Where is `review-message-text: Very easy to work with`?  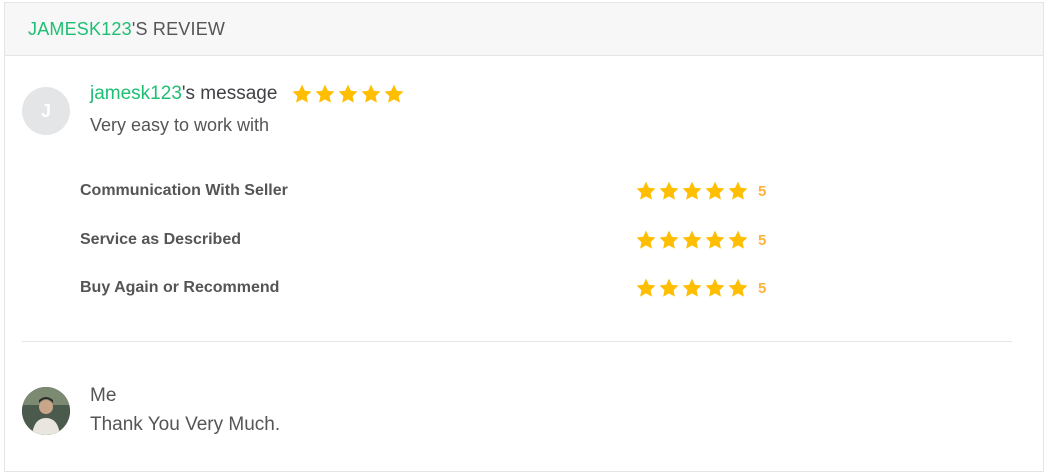 review-message-text: Very easy to work with is located at coordinates (180, 125).